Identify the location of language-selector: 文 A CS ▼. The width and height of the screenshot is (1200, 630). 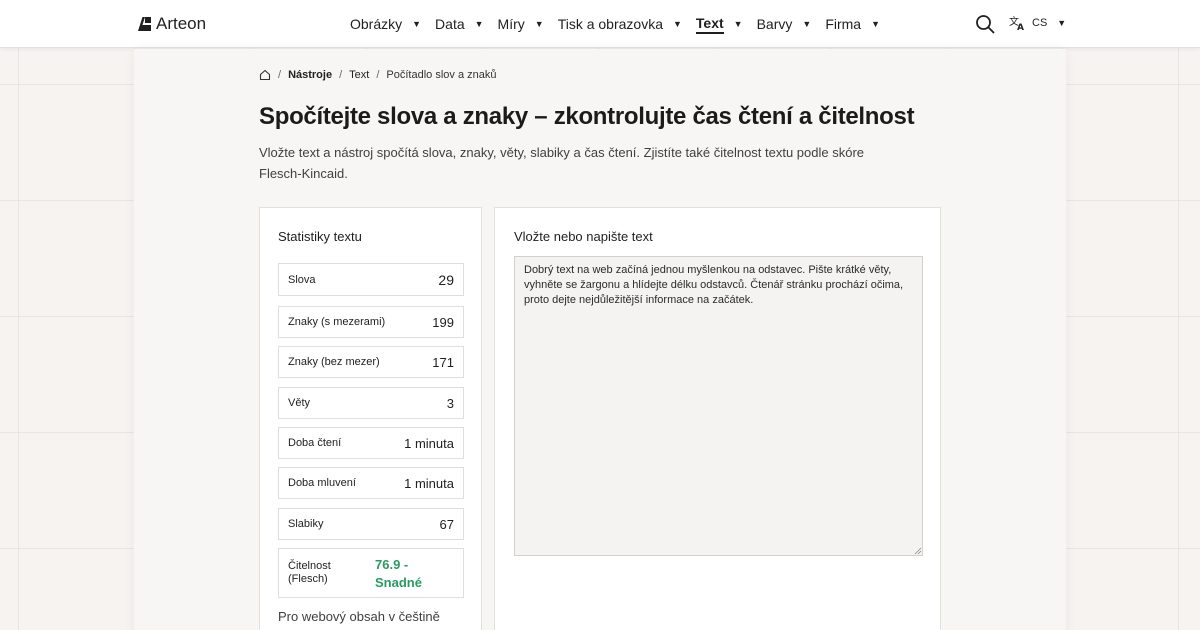
(1037, 23).